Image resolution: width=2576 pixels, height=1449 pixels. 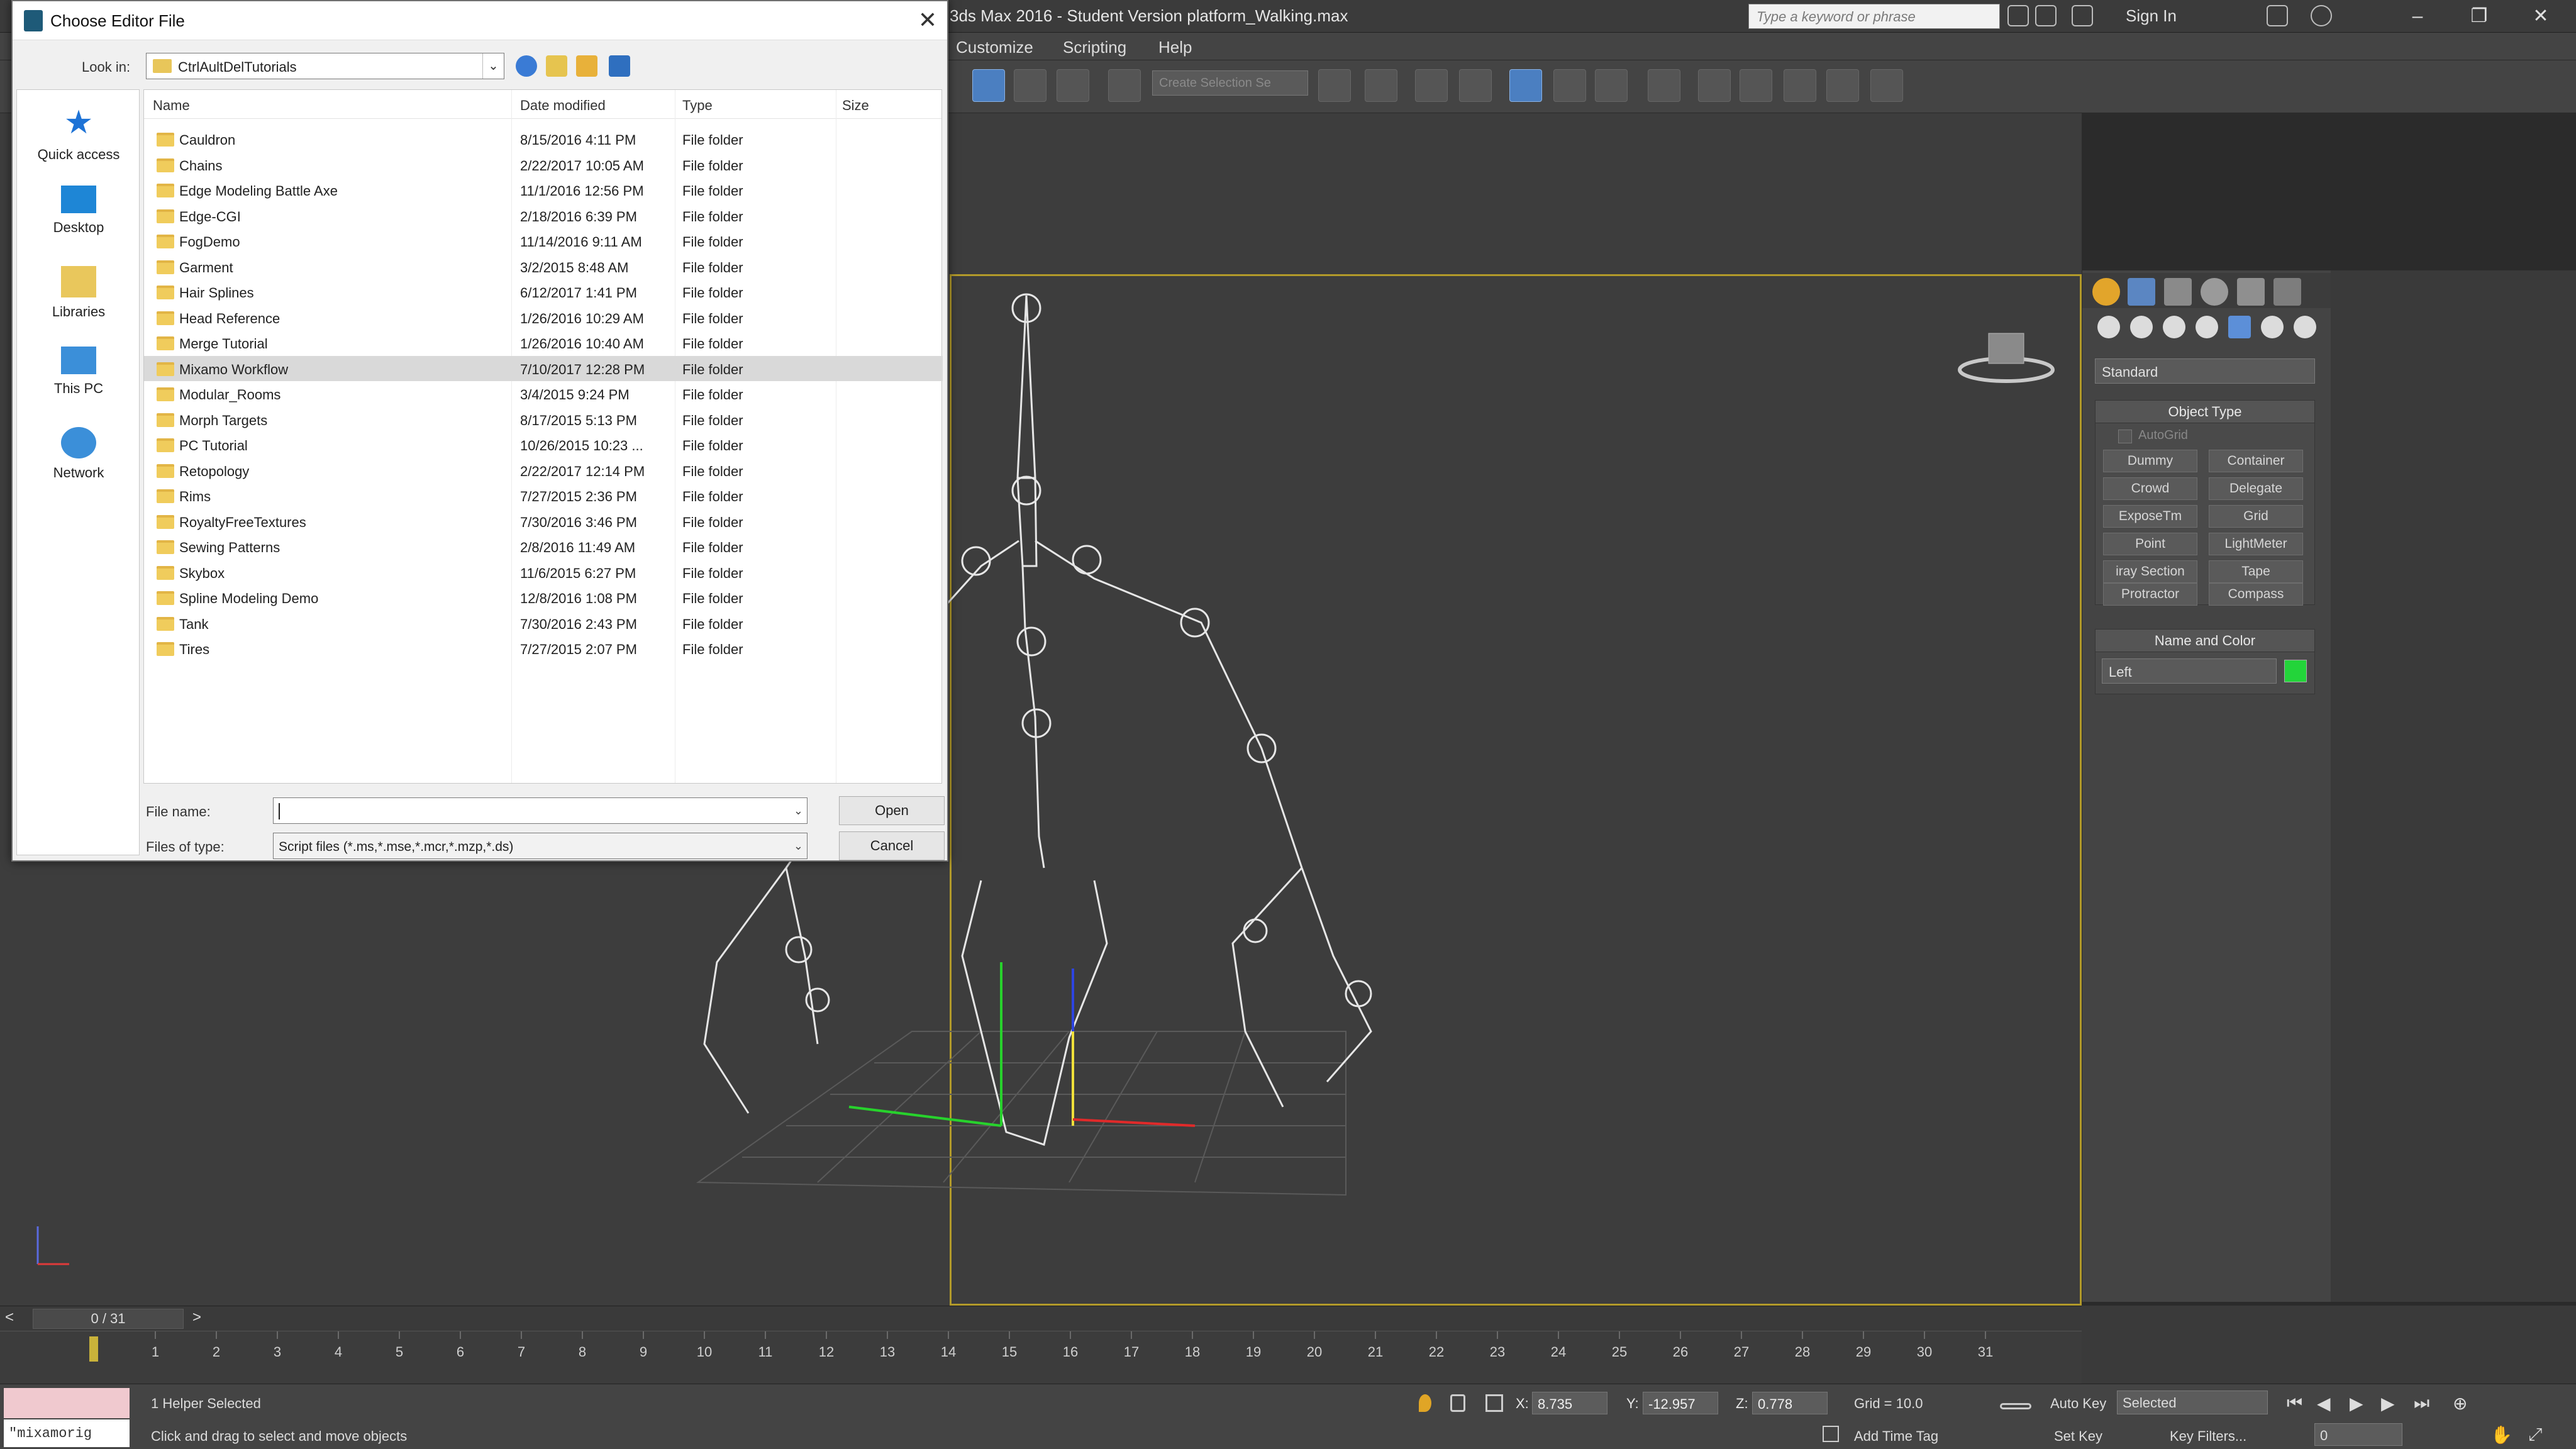 What do you see at coordinates (1714, 85) in the screenshot?
I see `render-setup-icon` at bounding box center [1714, 85].